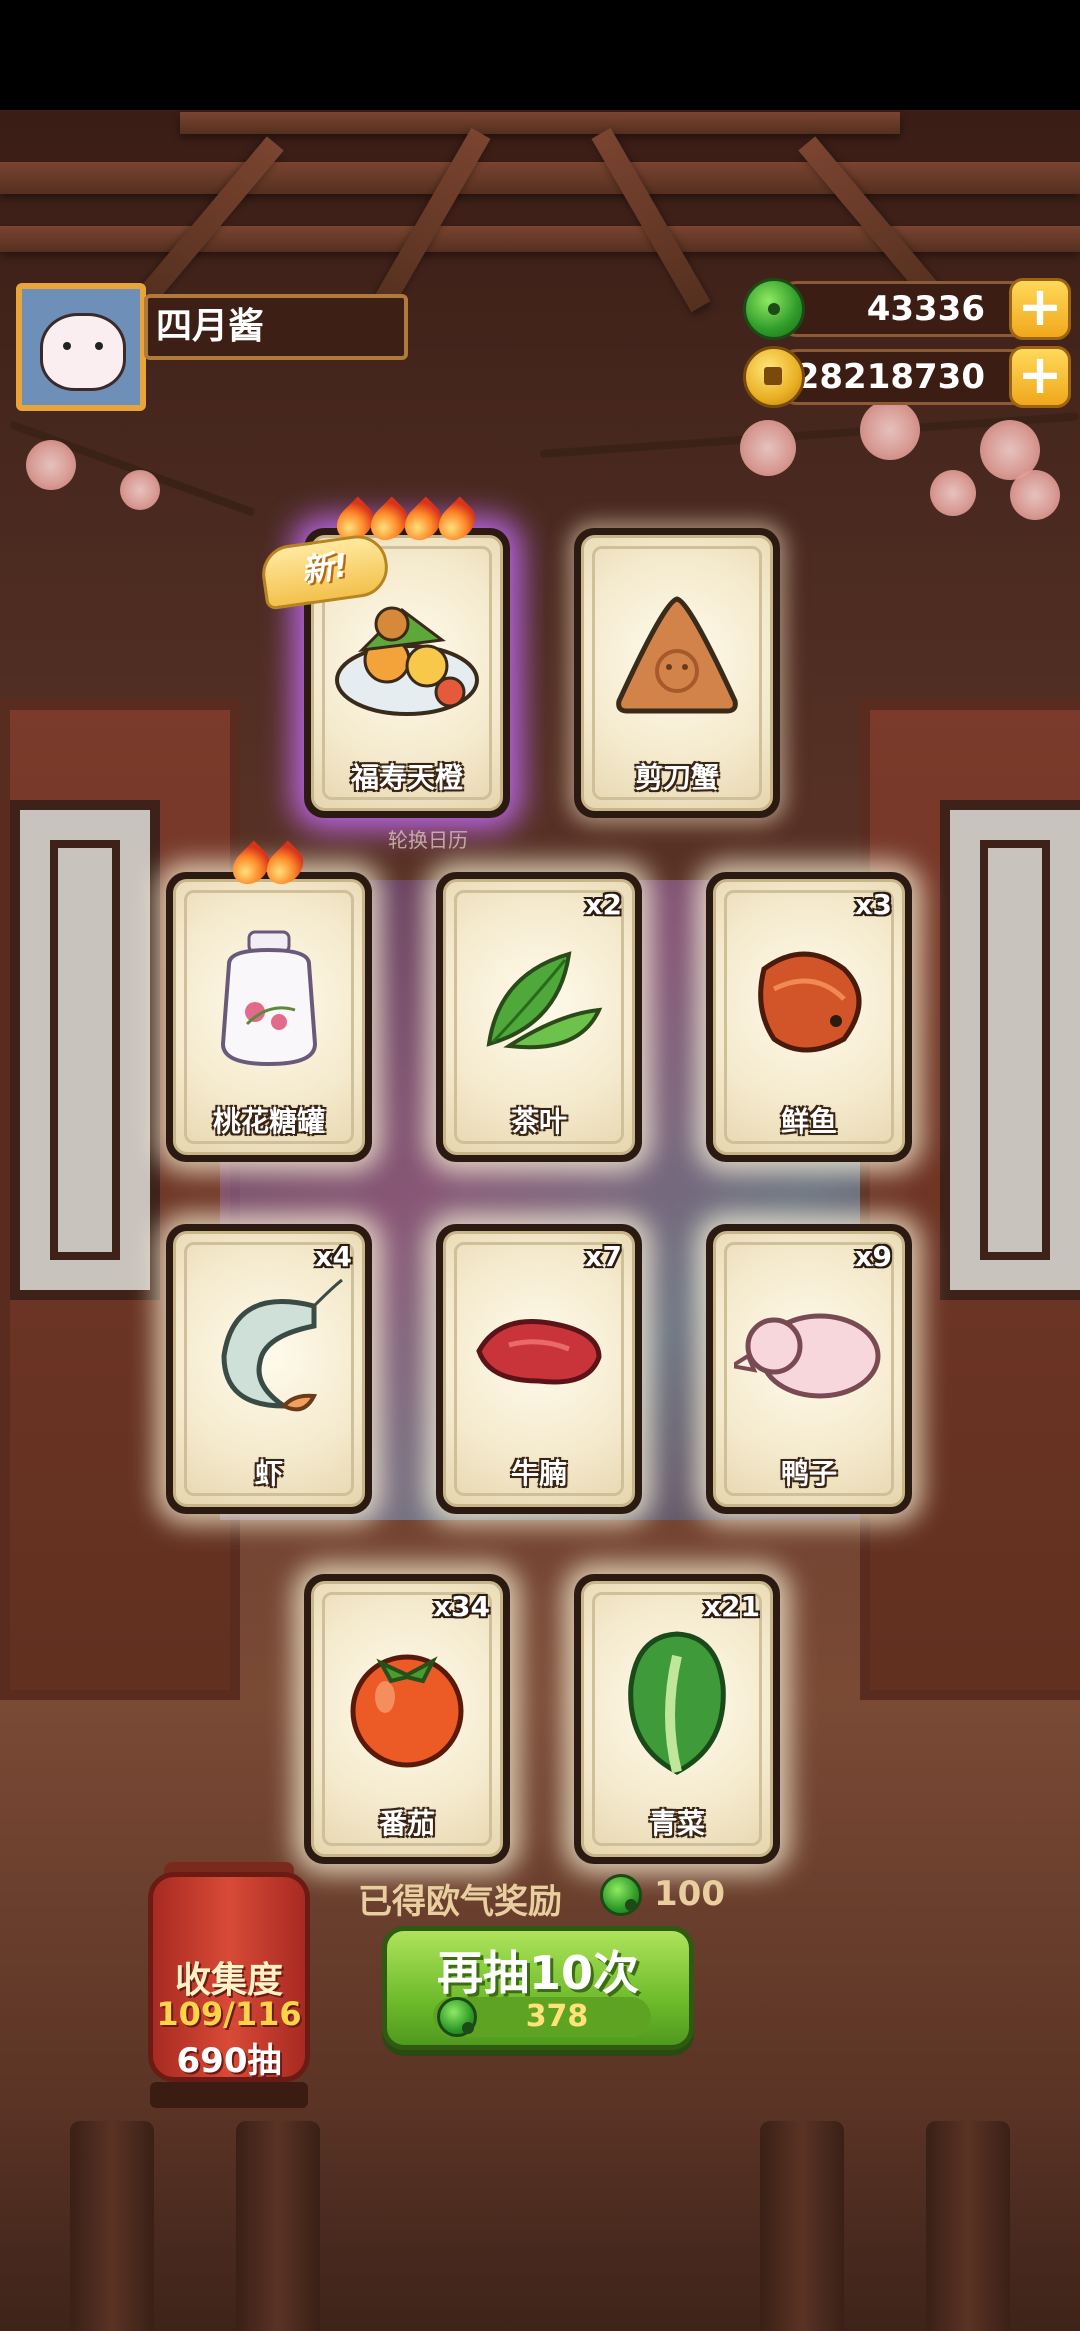  I want to click on candy-jar-icon, so click(269, 1001).